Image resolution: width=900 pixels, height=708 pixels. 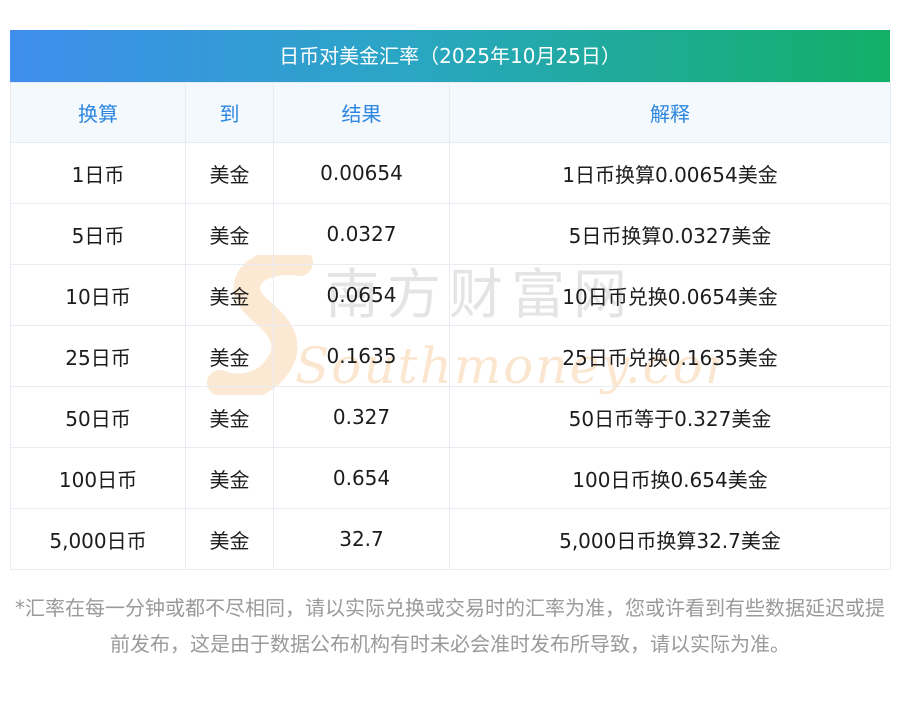 I want to click on table-row: 10日币 美金 0.0654 10日币兑换0.0654美金, so click(x=450, y=295).